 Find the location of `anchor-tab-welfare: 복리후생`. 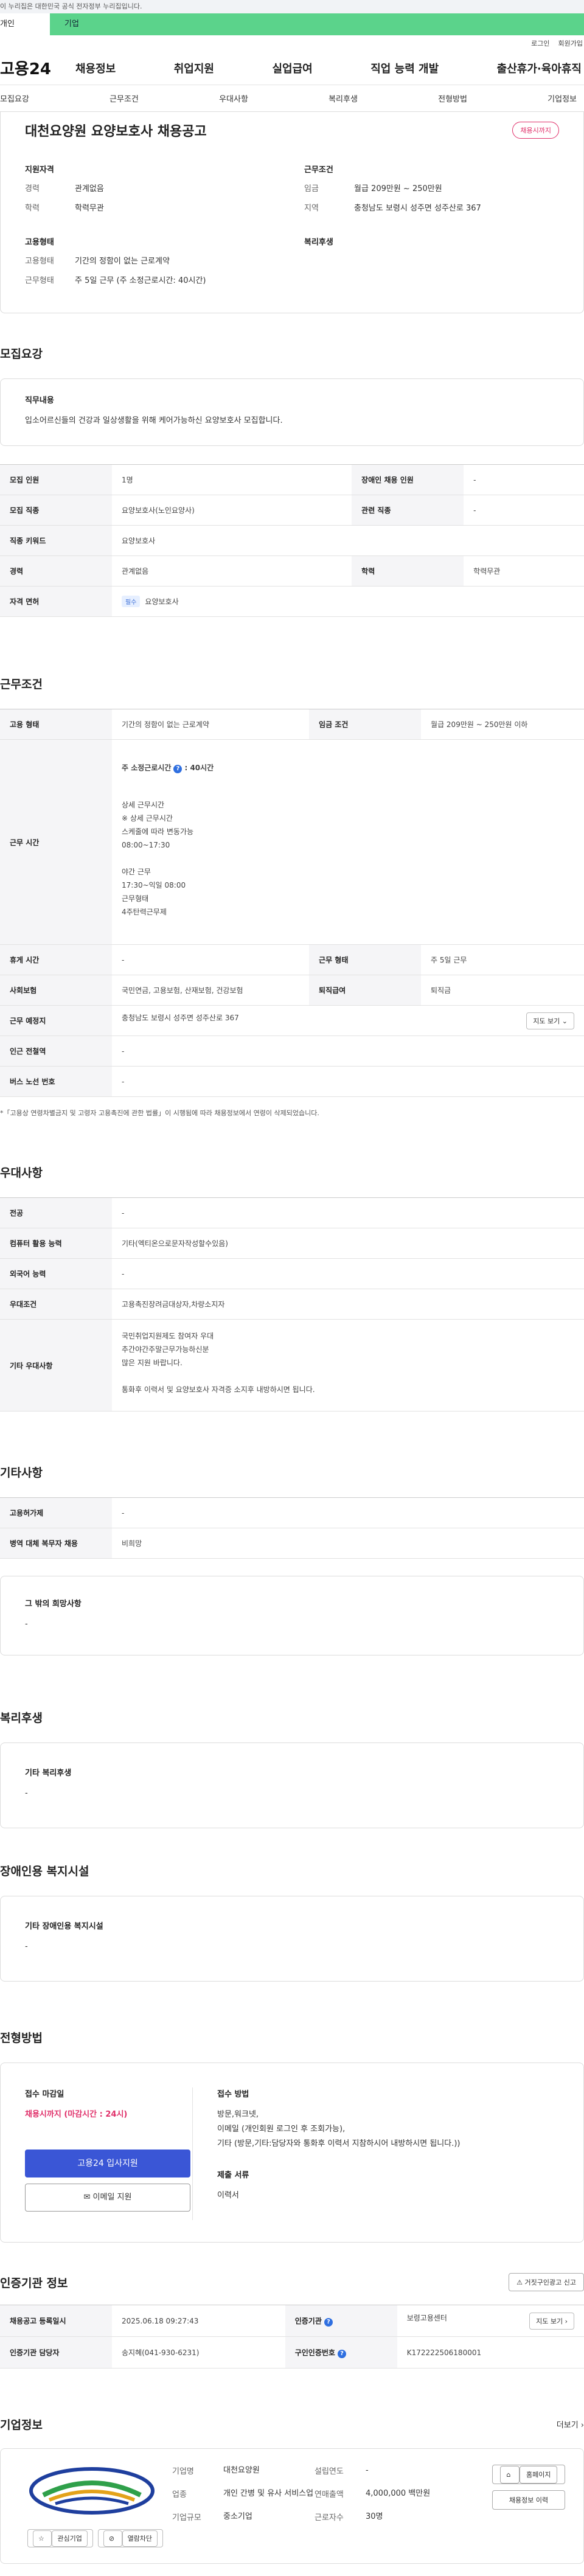

anchor-tab-welfare: 복리후생 is located at coordinates (343, 98).